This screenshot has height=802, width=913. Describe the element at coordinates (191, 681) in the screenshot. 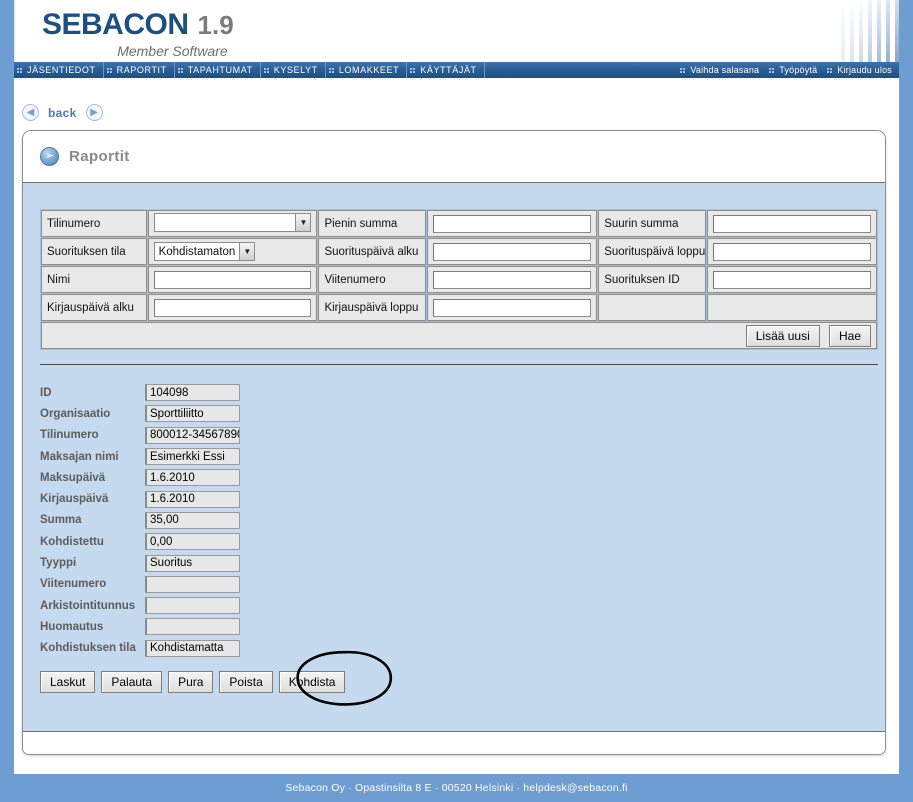

I see `pura-button: Pura` at that location.